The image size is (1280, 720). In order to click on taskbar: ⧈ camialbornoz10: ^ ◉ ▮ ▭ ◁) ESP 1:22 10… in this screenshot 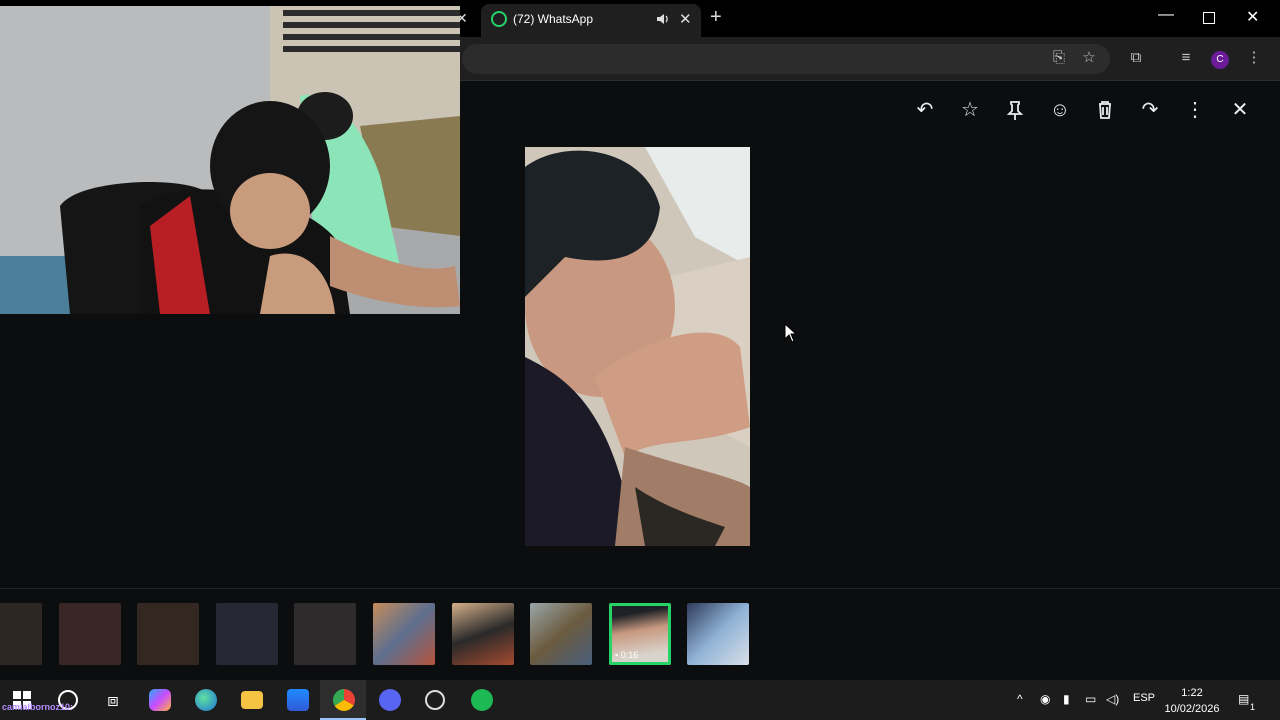, I will do `click(640, 700)`.